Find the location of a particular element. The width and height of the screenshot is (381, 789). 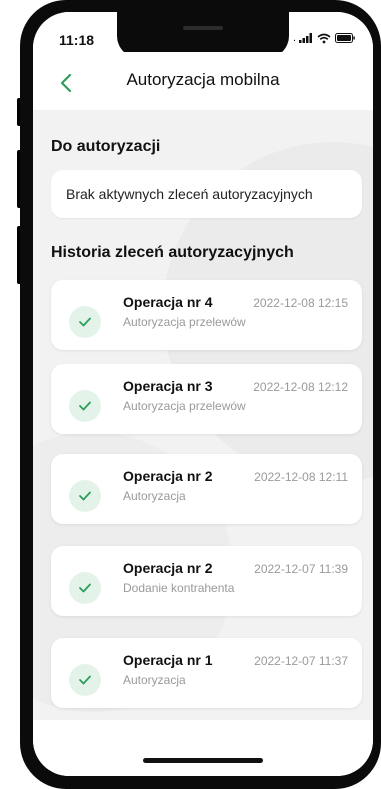

status-time: 11:18 is located at coordinates (77, 40).